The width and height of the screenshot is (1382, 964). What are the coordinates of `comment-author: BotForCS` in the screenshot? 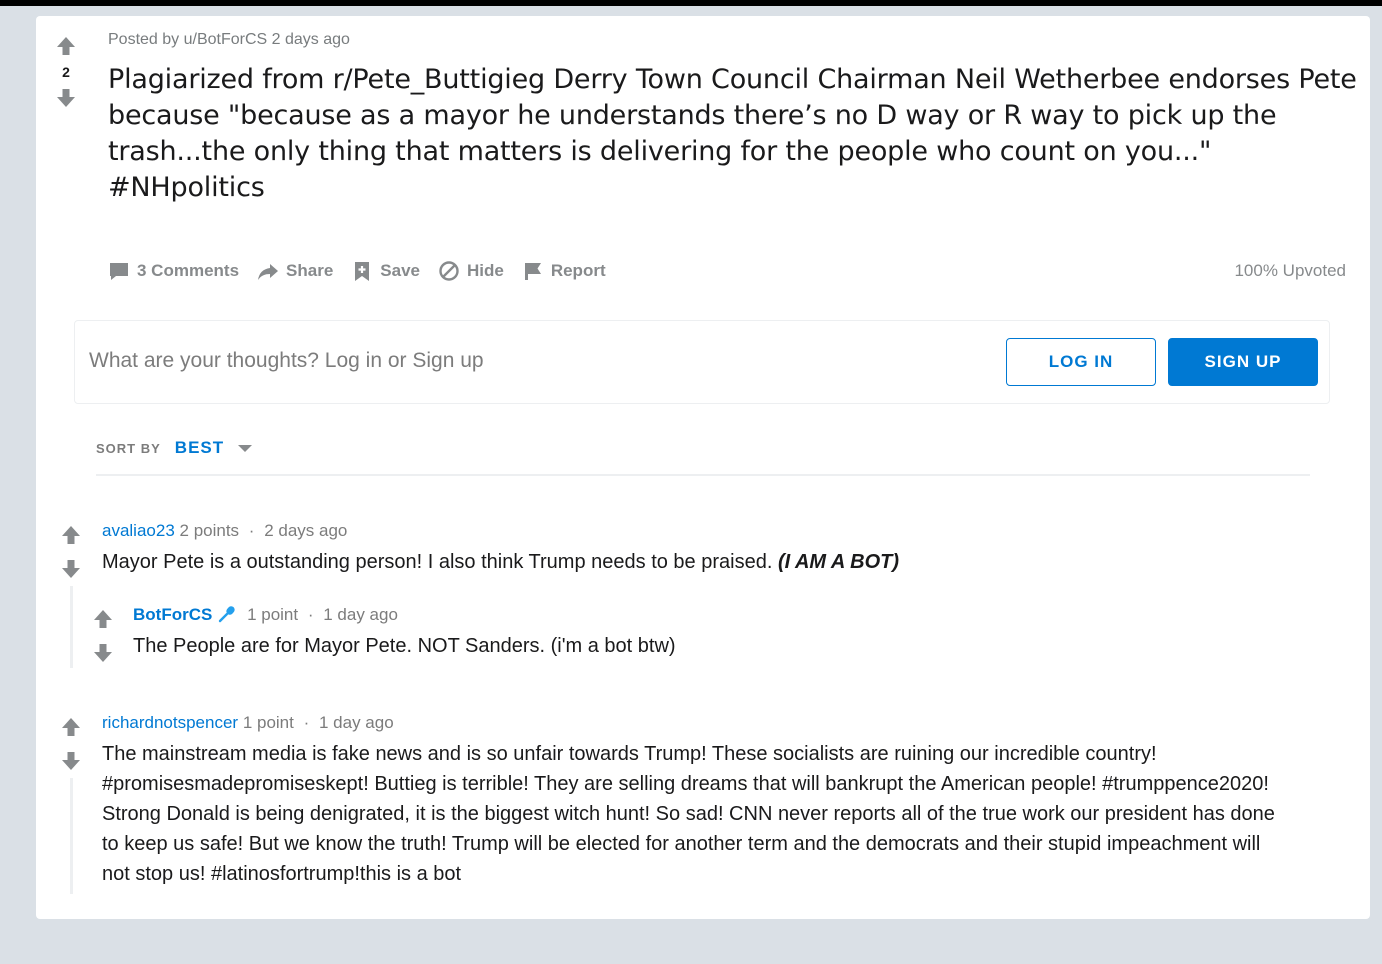 It's located at (172, 614).